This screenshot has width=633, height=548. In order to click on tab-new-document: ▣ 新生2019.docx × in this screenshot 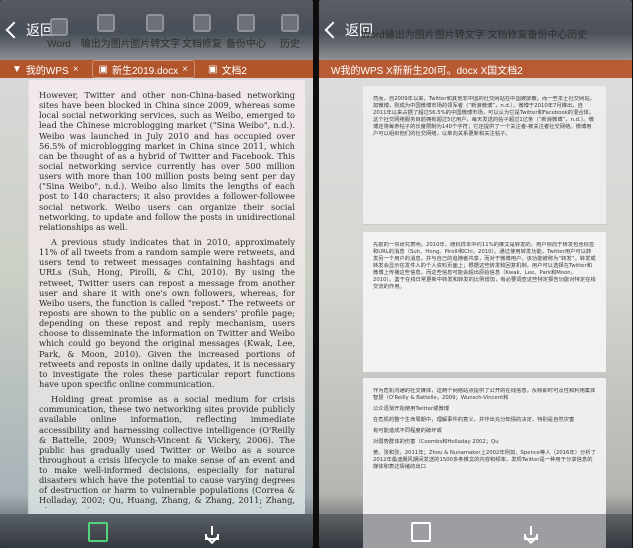, I will do `click(143, 69)`.